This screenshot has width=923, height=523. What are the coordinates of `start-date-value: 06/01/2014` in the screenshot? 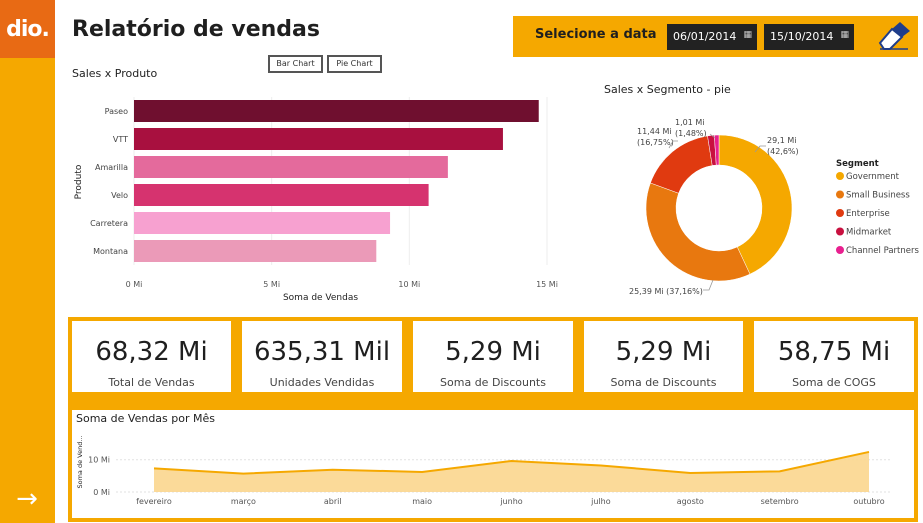 It's located at (705, 36).